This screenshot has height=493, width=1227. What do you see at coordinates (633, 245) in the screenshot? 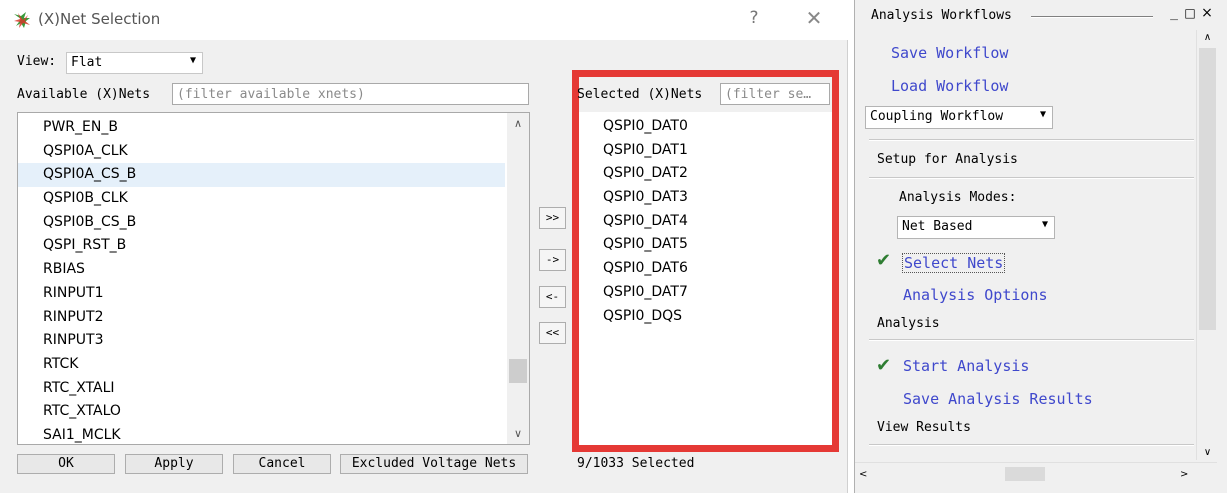
I see `selected-net-item: QSPI0_DAT5` at bounding box center [633, 245].